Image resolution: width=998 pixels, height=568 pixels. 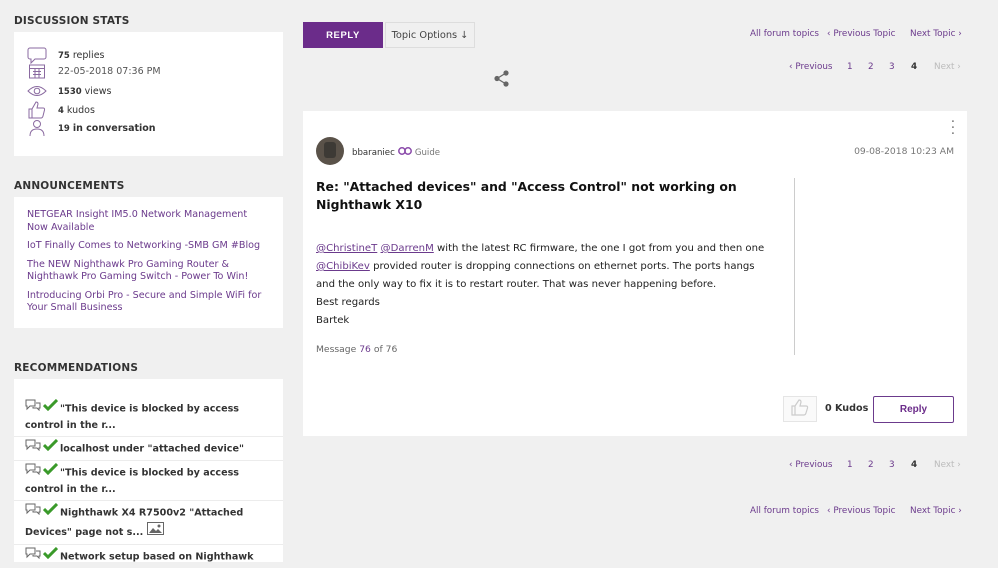 I want to click on topic-options-dropdown: Topic Options ↓, so click(x=430, y=35).